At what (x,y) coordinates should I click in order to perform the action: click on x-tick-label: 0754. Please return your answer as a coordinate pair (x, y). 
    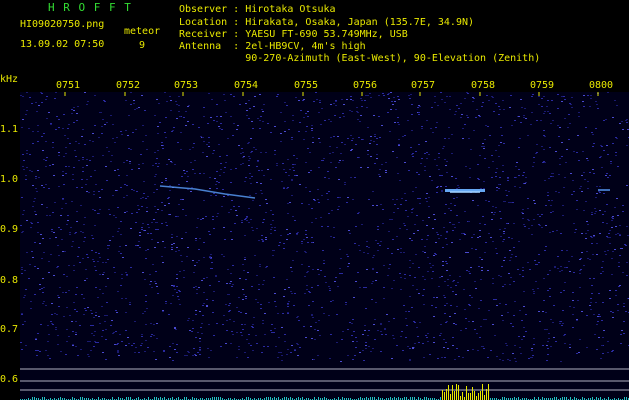
    Looking at the image, I should click on (246, 85).